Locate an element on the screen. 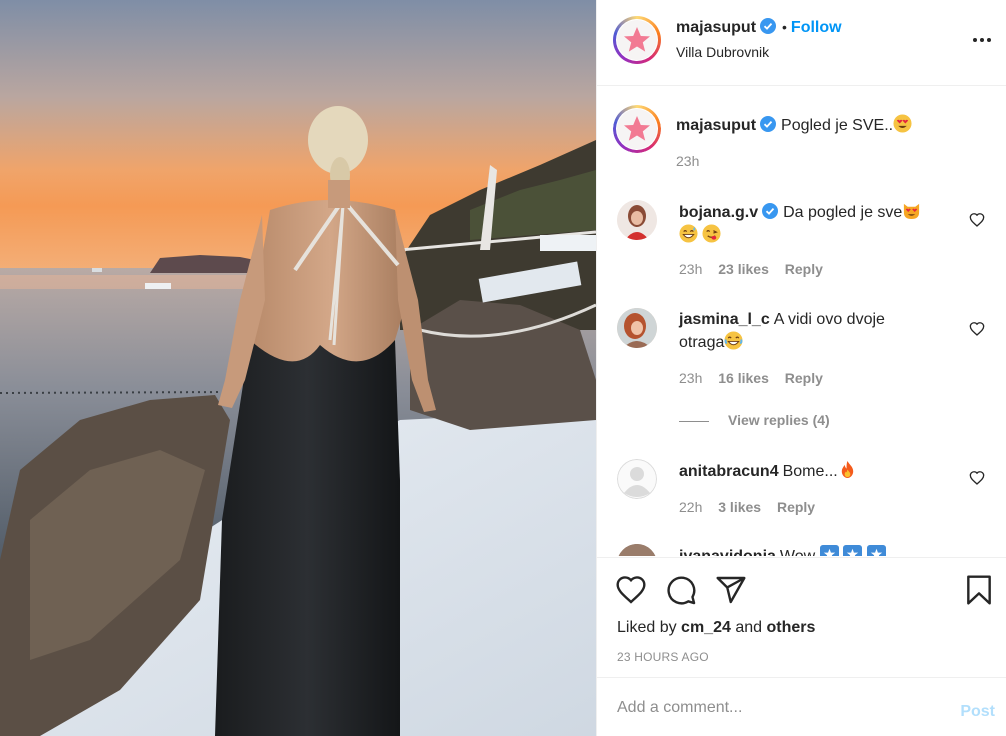  liked-by-text: Liked by cm_24 and others is located at coordinates (716, 628).